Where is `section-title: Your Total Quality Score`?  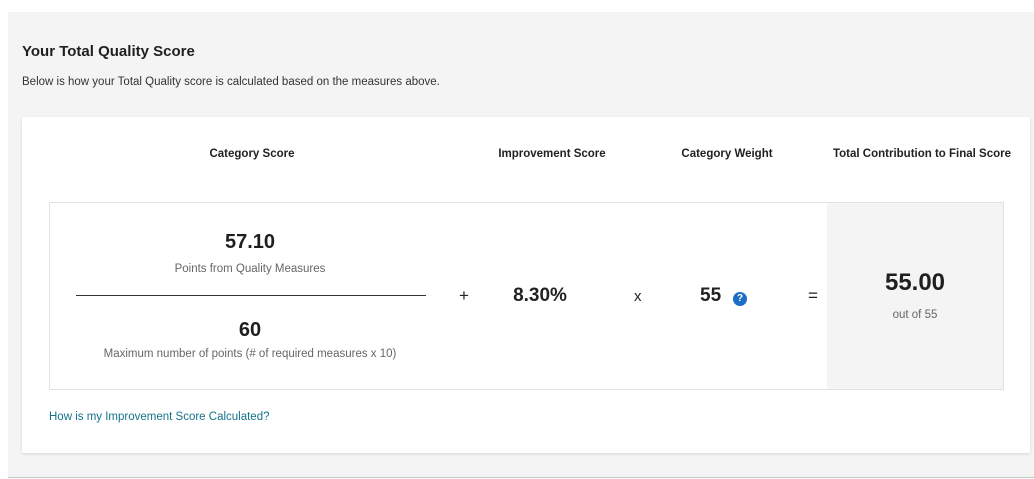
section-title: Your Total Quality Score is located at coordinates (108, 51).